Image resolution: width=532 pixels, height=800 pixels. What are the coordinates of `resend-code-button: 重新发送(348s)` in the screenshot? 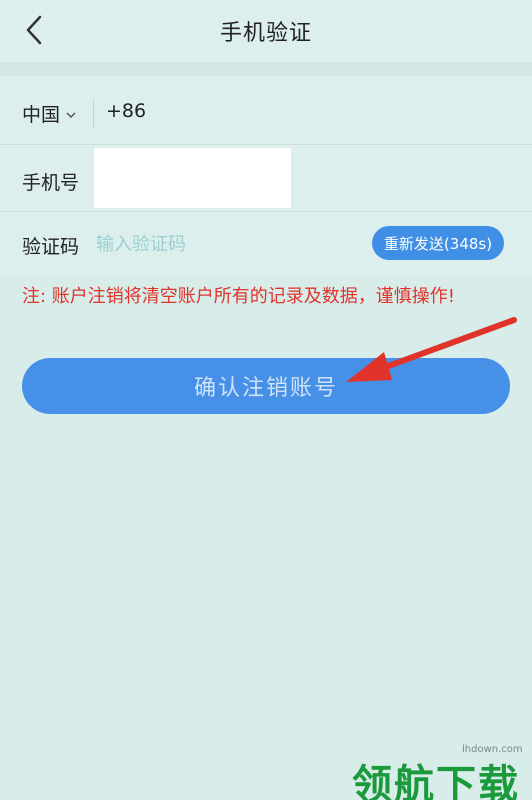 It's located at (438, 243).